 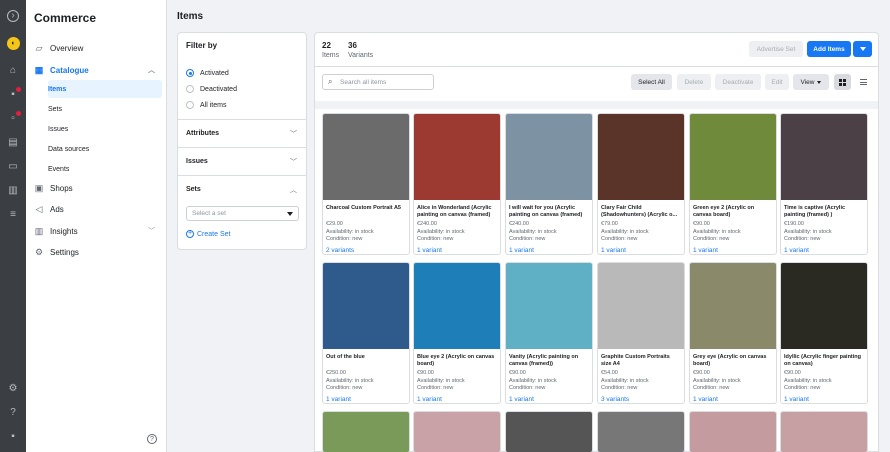 What do you see at coordinates (96, 231) in the screenshot?
I see `sidebar-item-insights: ▥ Insights ﹀` at bounding box center [96, 231].